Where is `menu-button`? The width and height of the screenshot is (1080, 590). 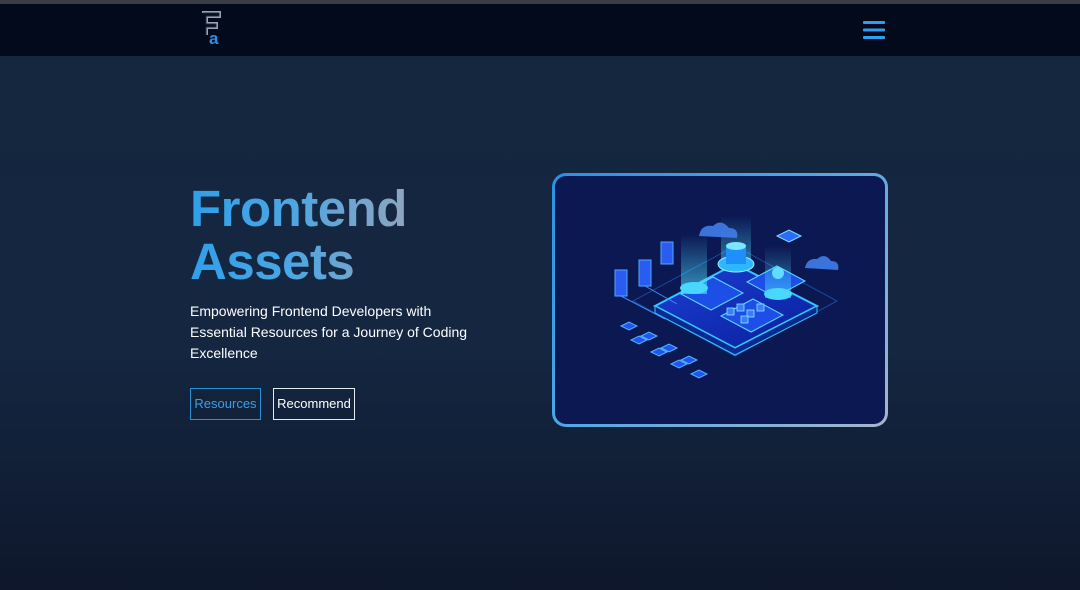
menu-button is located at coordinates (874, 30).